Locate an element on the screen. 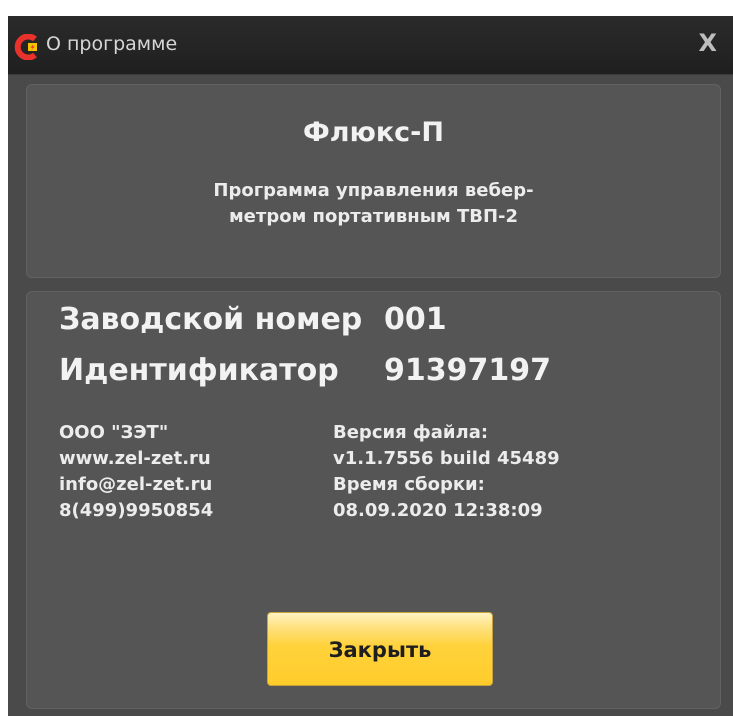 This screenshot has width=733, height=716. company-email: info@zel-zet.ru is located at coordinates (136, 484).